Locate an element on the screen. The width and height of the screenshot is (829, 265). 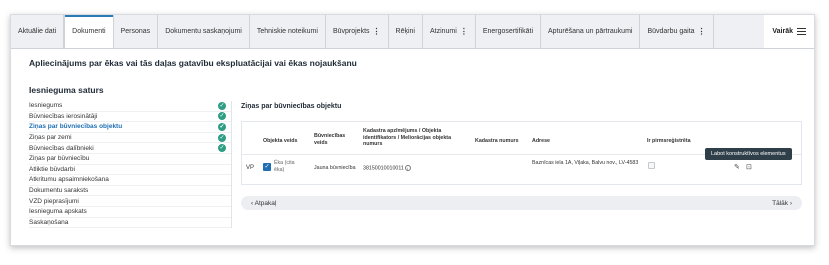
sidebar-item-label: Būvniecības dalībnieki is located at coordinates (61, 148).